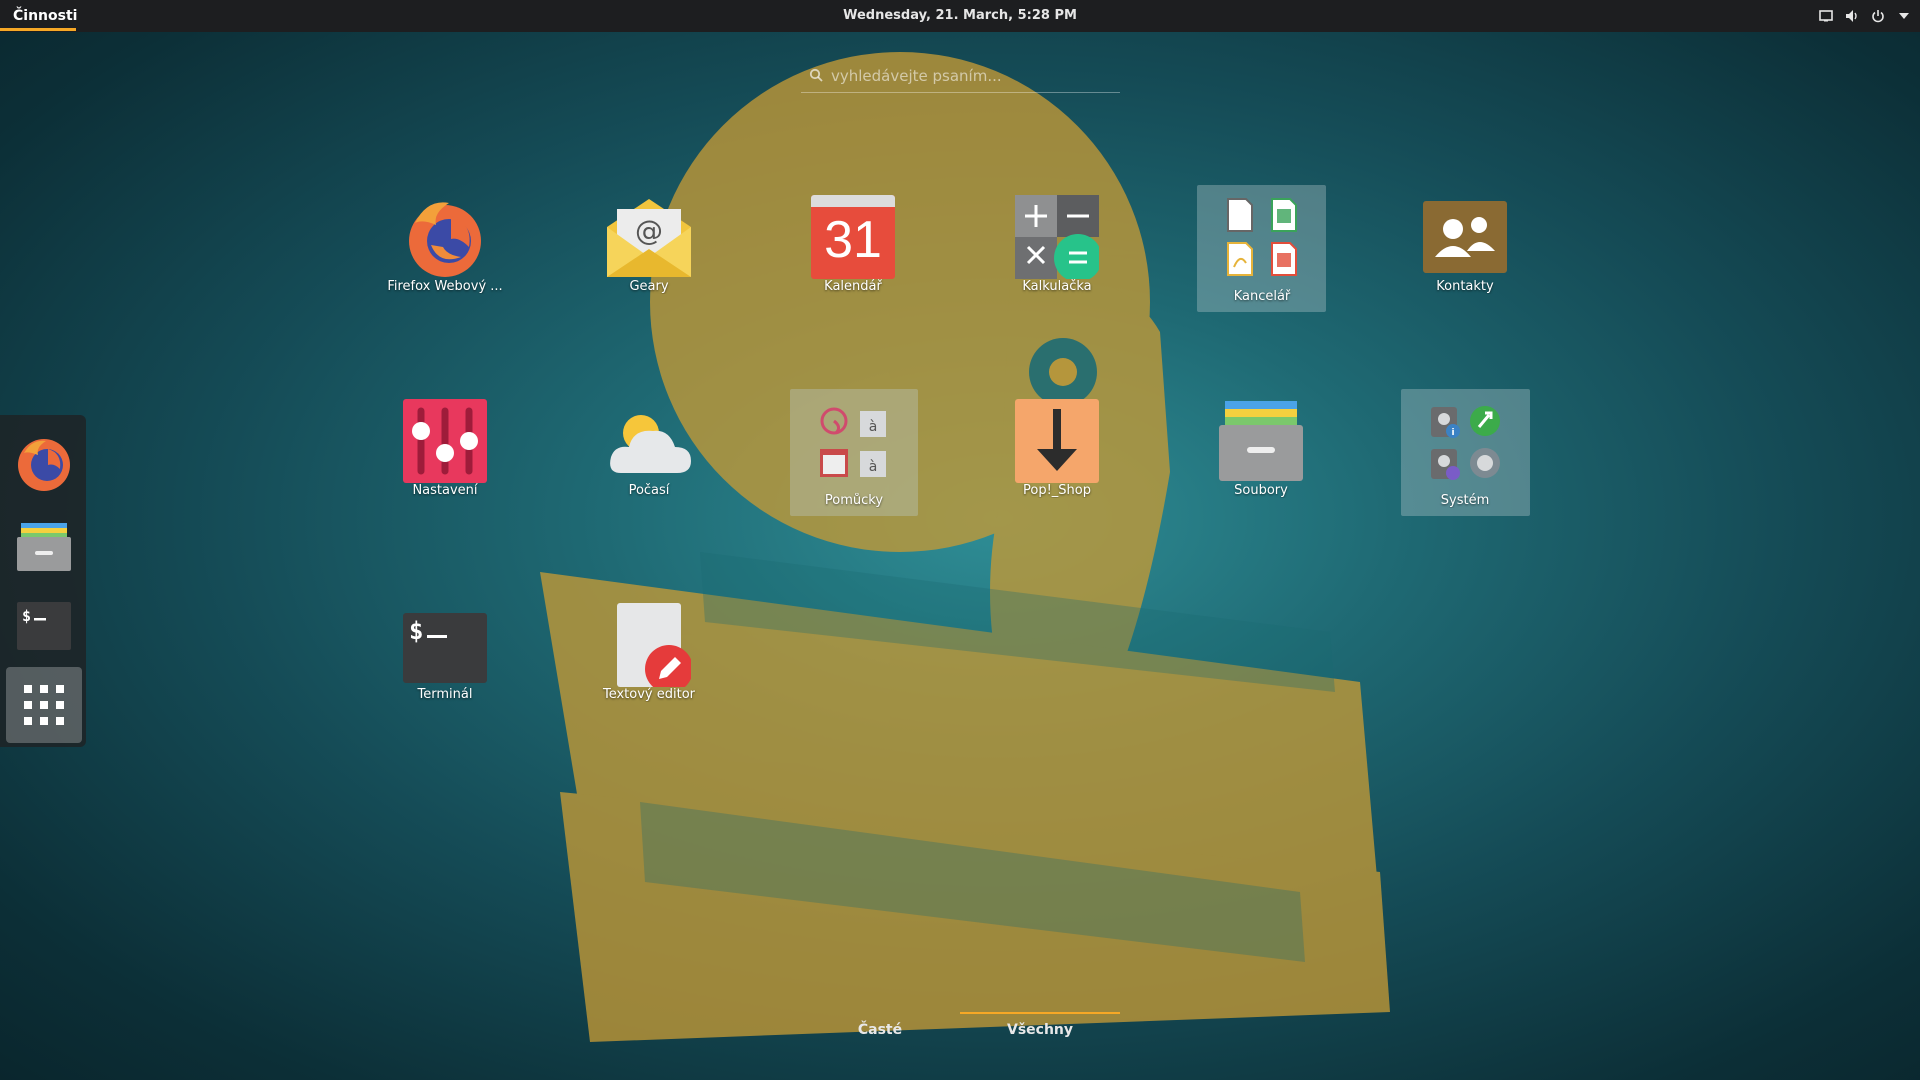 The image size is (1920, 1080). I want to click on clock-label: Wednesday, 21. March, 5:28 PM, so click(960, 15).